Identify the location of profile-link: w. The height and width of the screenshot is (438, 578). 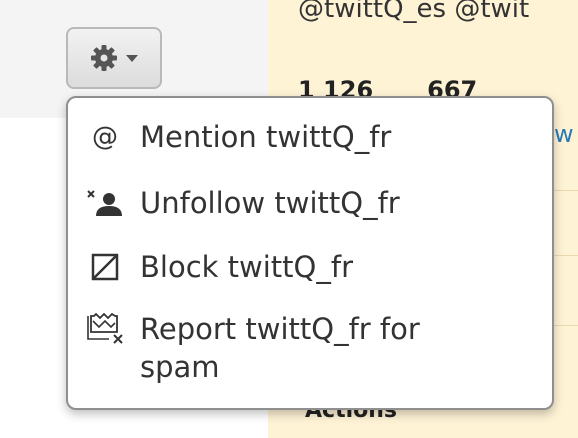
(564, 134).